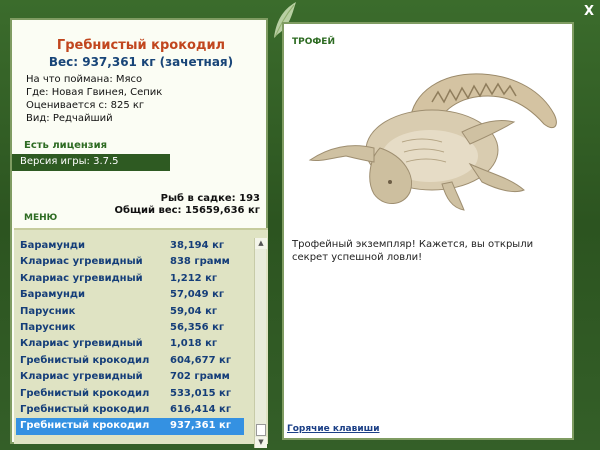 This screenshot has width=600, height=450. I want to click on fish-weight: 59,04 кг, so click(194, 311).